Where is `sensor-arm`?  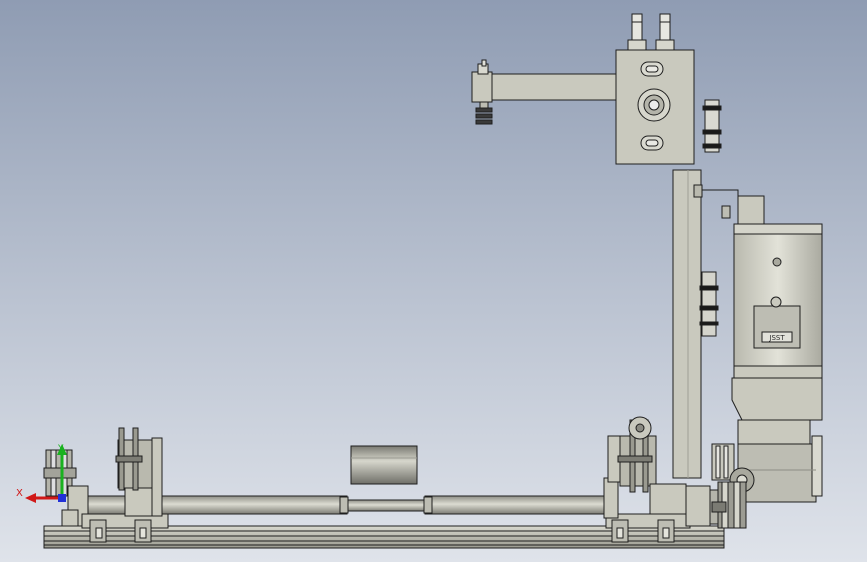
sensor-arm is located at coordinates (544, 81).